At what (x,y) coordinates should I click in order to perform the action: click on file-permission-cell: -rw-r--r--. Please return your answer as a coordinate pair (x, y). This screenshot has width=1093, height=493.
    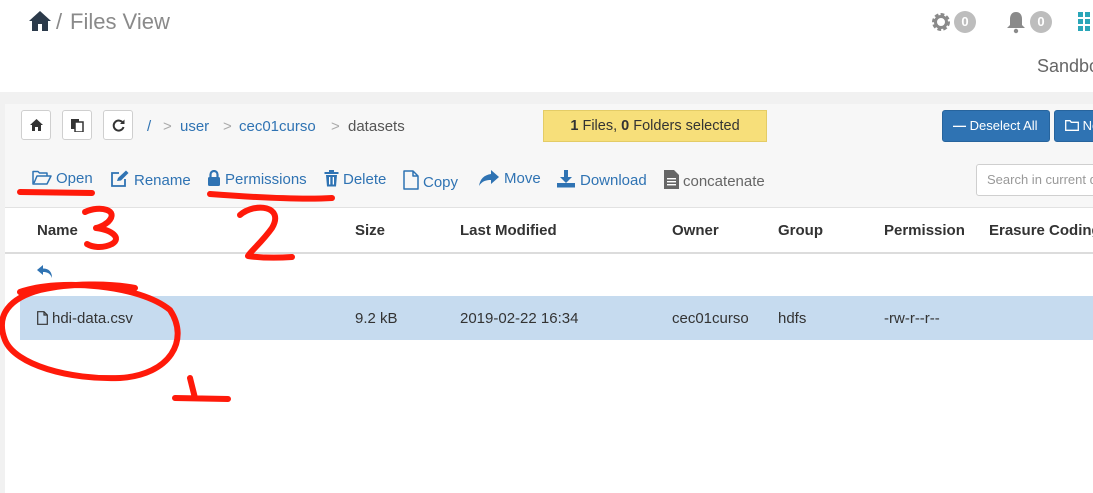
    Looking at the image, I should click on (912, 318).